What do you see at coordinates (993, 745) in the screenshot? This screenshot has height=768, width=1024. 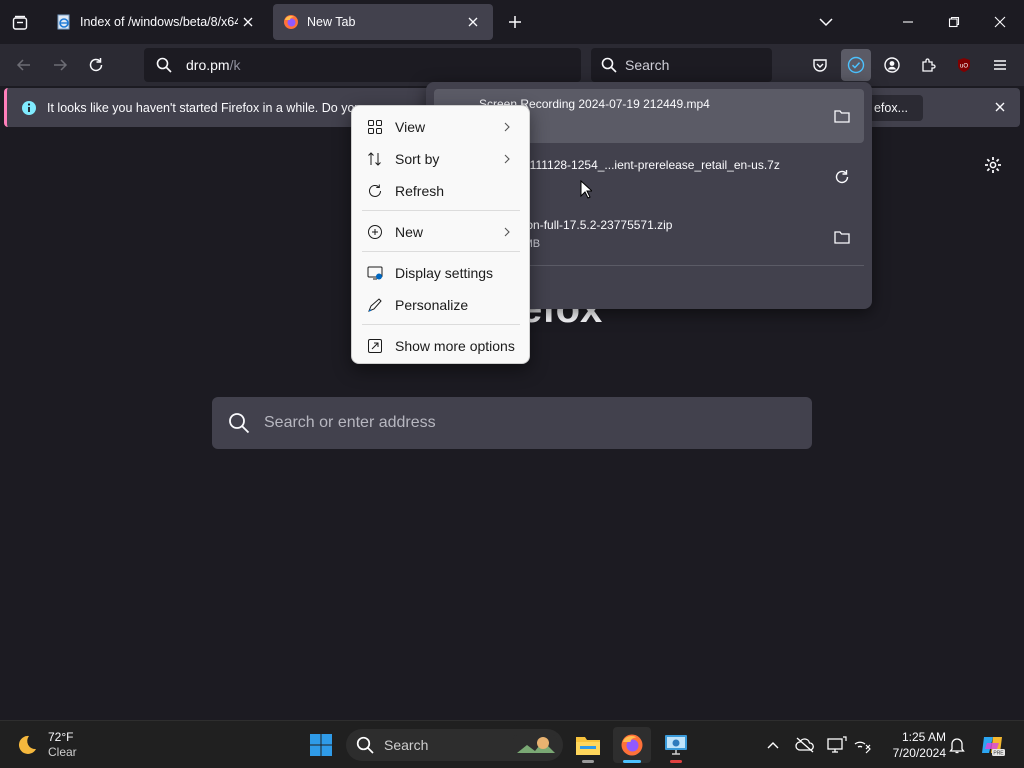 I see `copilot-button: PRE` at bounding box center [993, 745].